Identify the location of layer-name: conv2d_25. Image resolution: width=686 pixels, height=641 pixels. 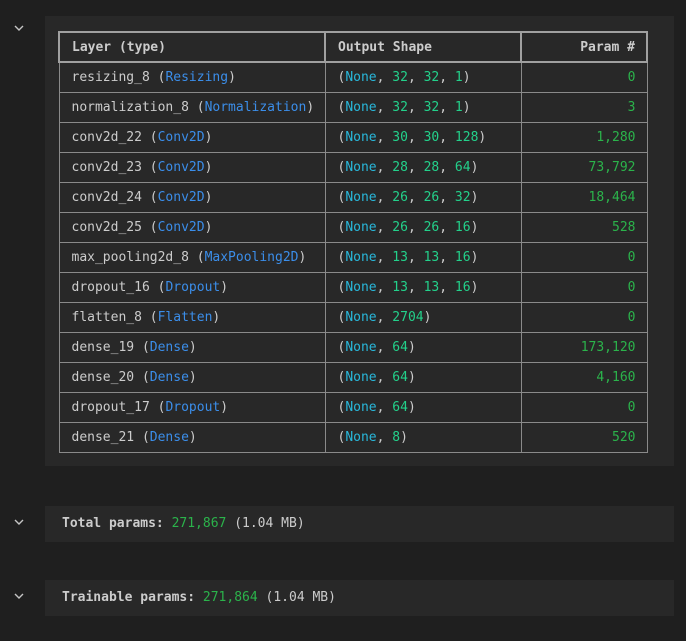
(106, 227).